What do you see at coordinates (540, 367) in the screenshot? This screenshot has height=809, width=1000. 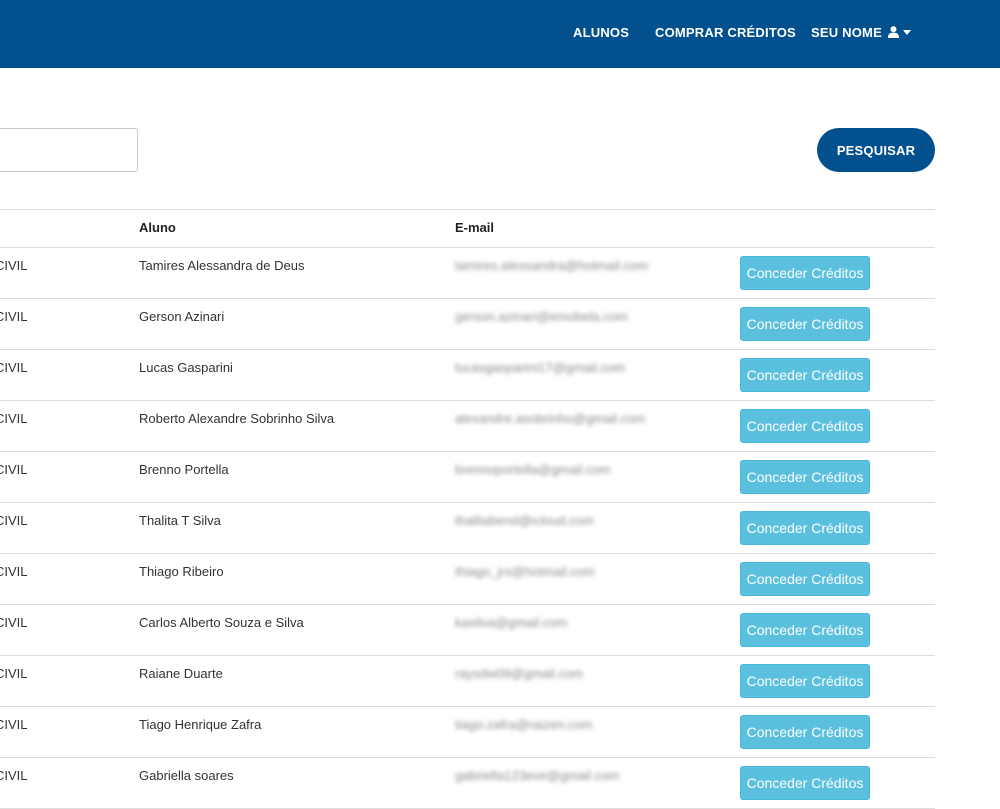 I see `email-cell: lucasgasparini17@gmail.com` at bounding box center [540, 367].